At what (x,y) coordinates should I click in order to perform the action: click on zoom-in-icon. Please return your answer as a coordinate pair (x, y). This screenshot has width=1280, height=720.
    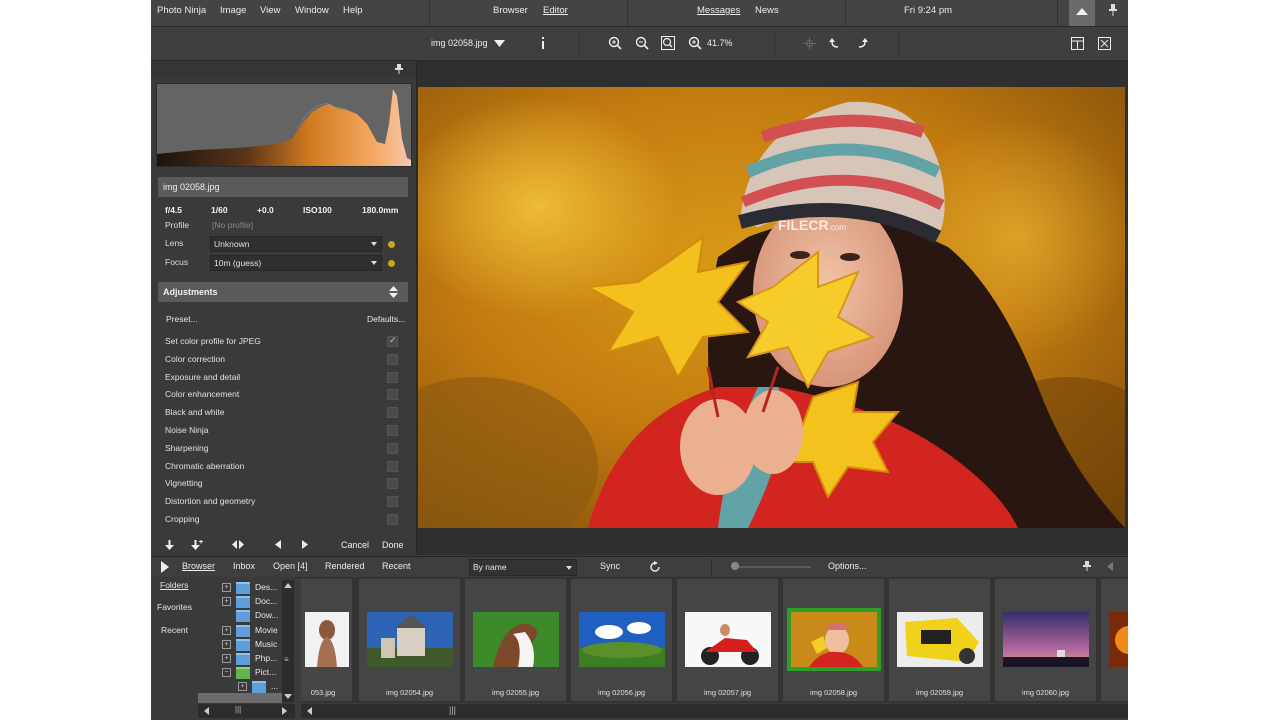
    Looking at the image, I should click on (615, 43).